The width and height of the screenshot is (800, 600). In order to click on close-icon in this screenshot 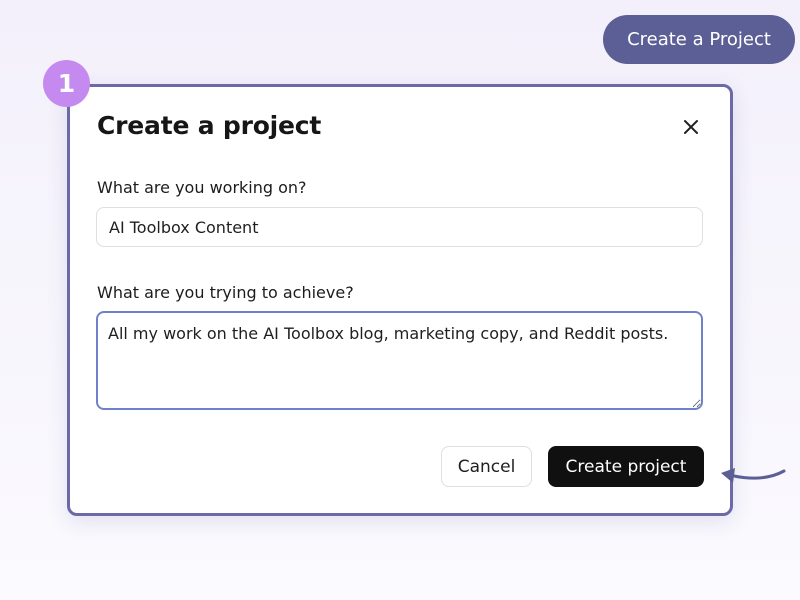, I will do `click(691, 127)`.